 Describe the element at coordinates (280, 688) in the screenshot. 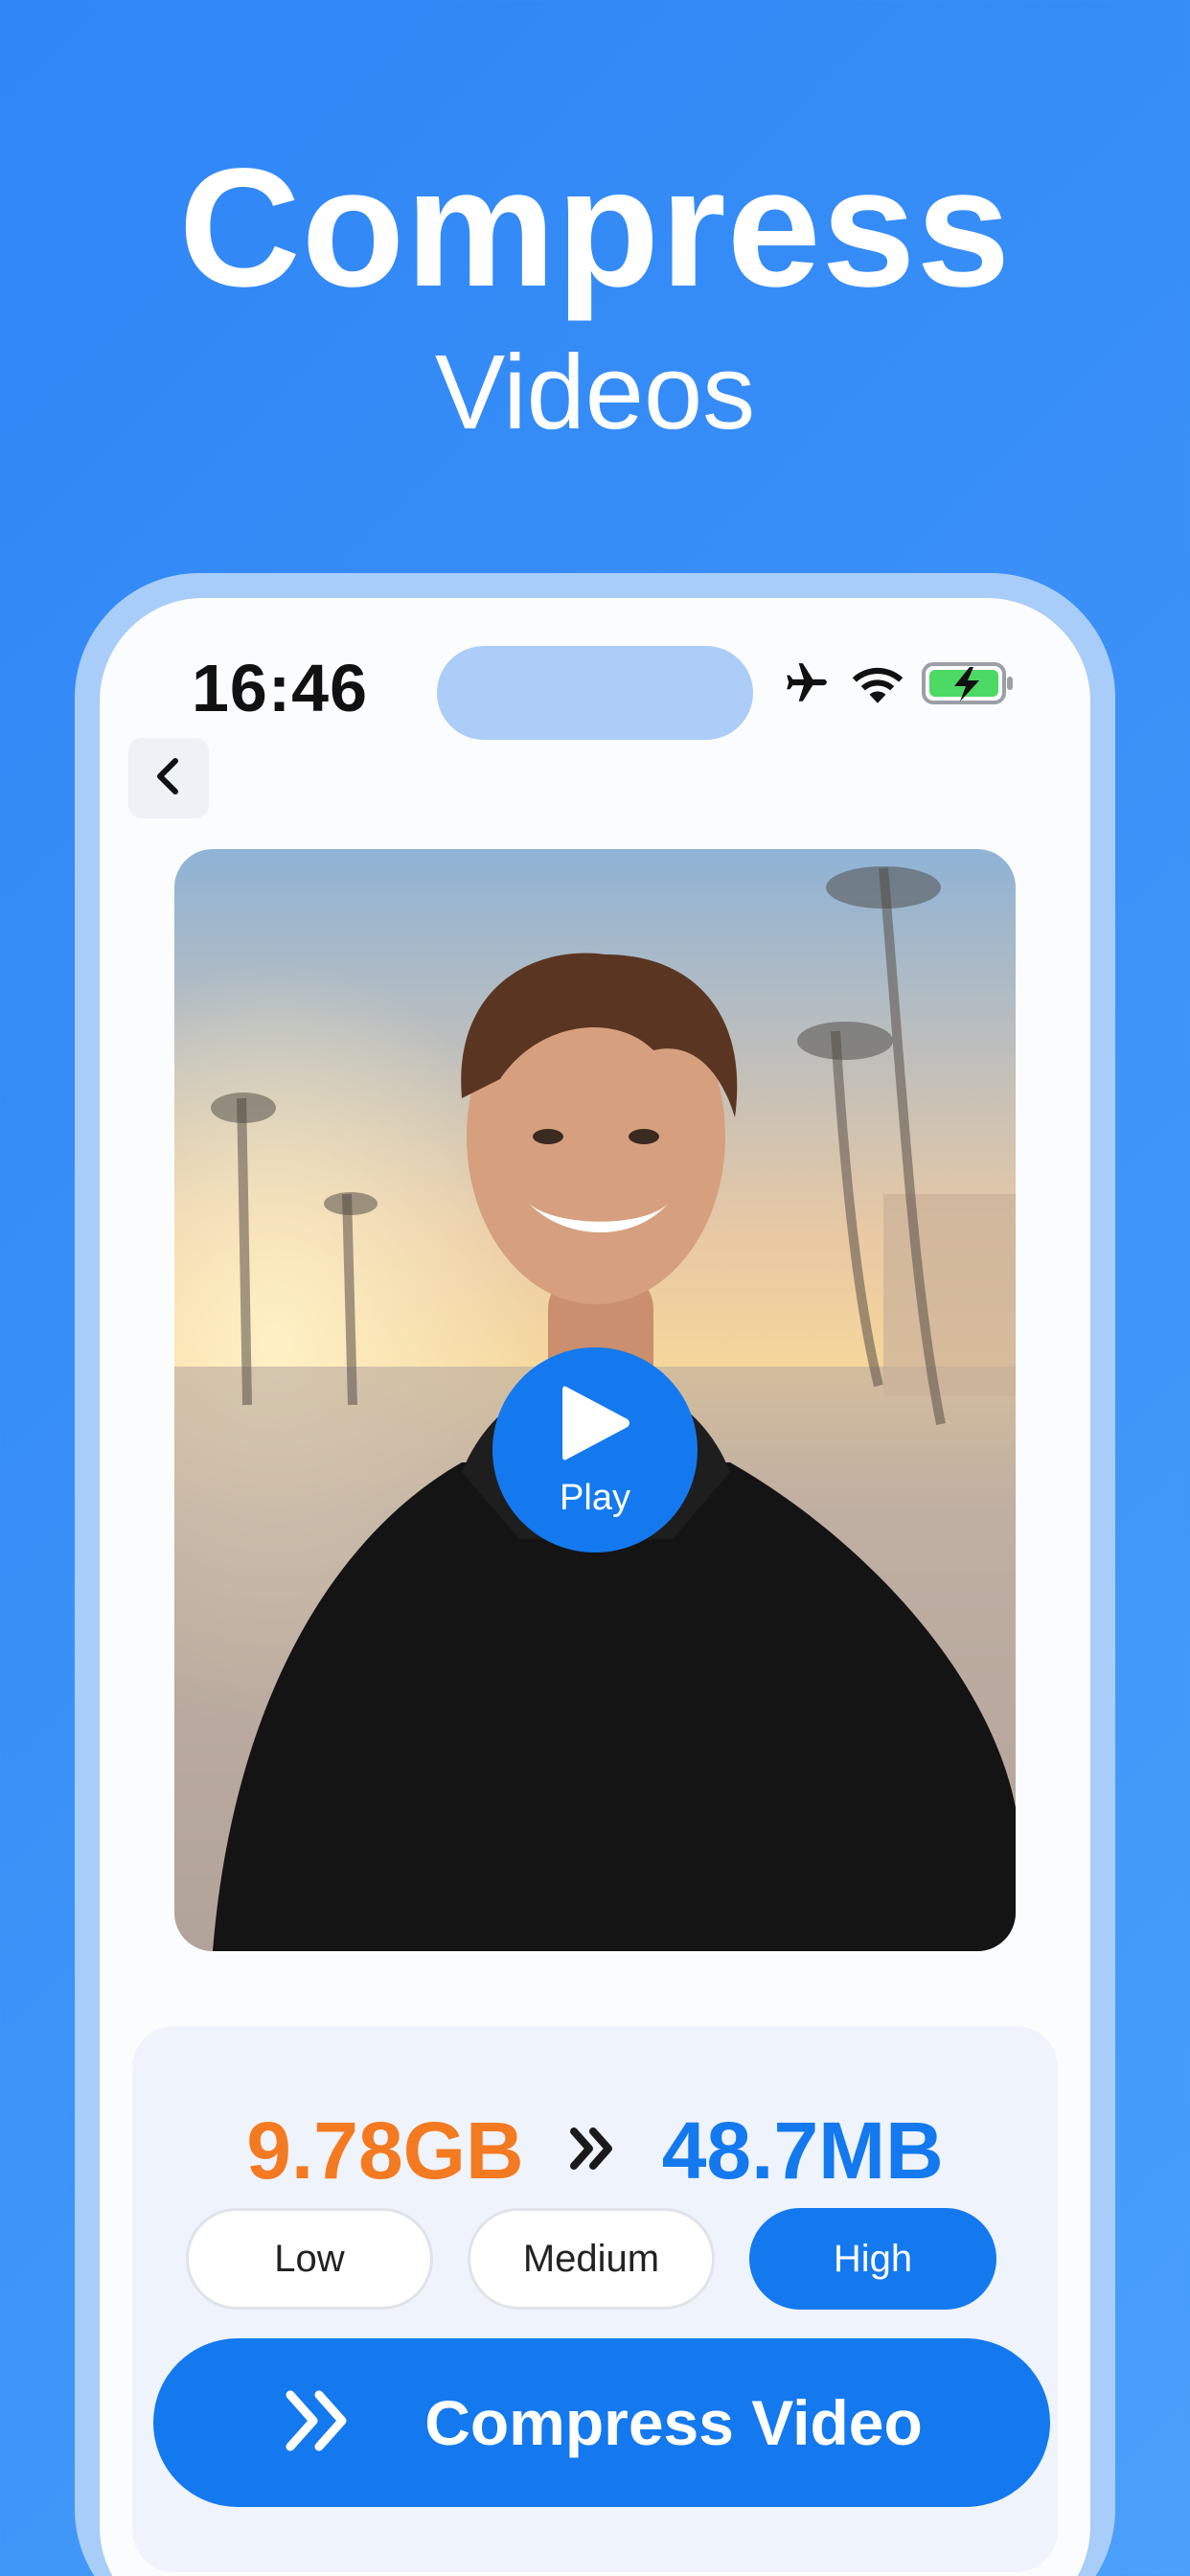

I see `status-time: 16:46` at that location.